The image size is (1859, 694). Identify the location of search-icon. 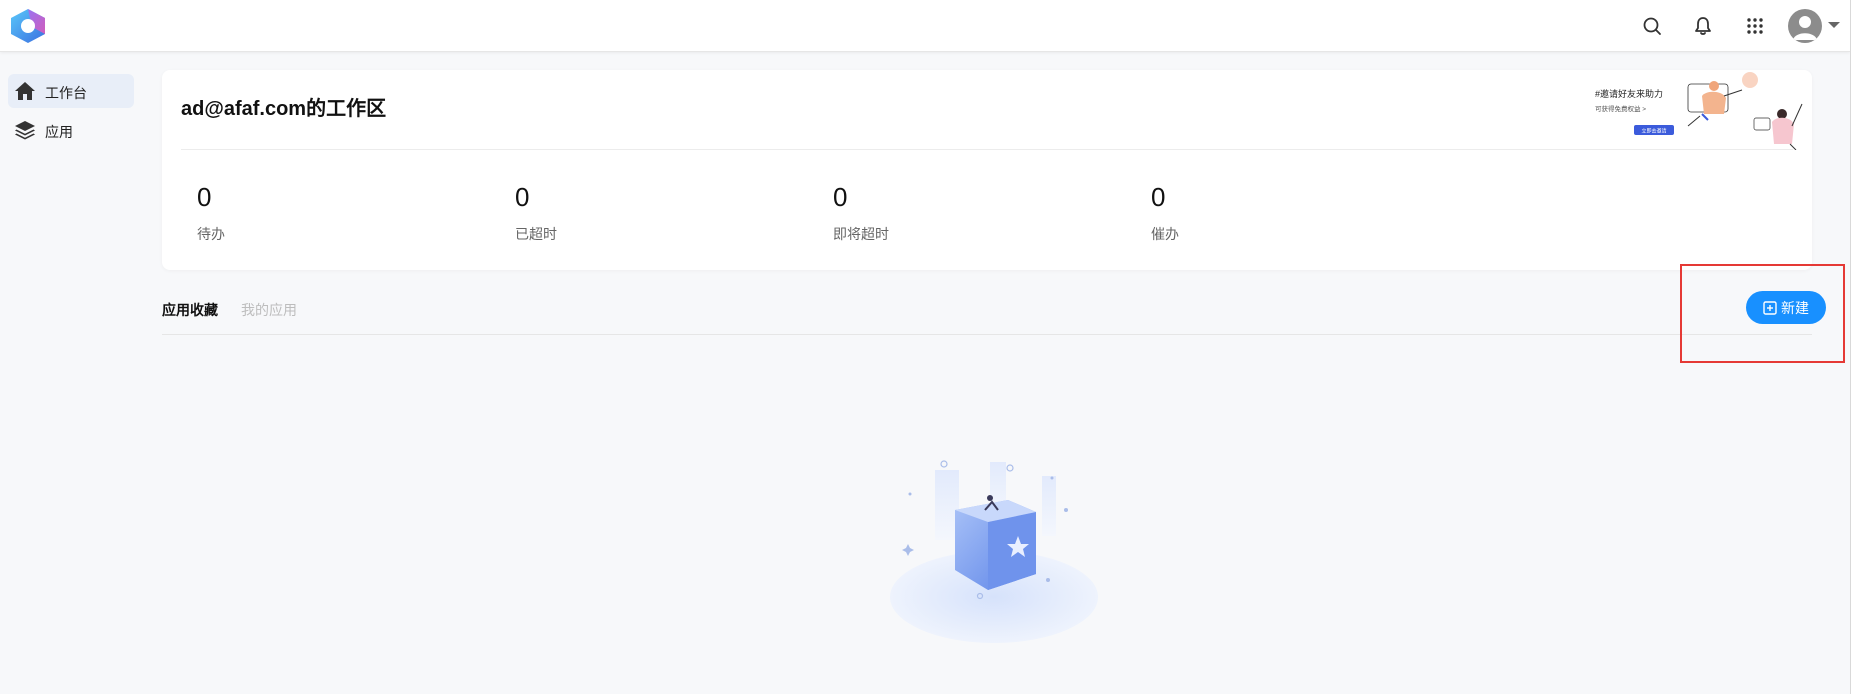
(1652, 26).